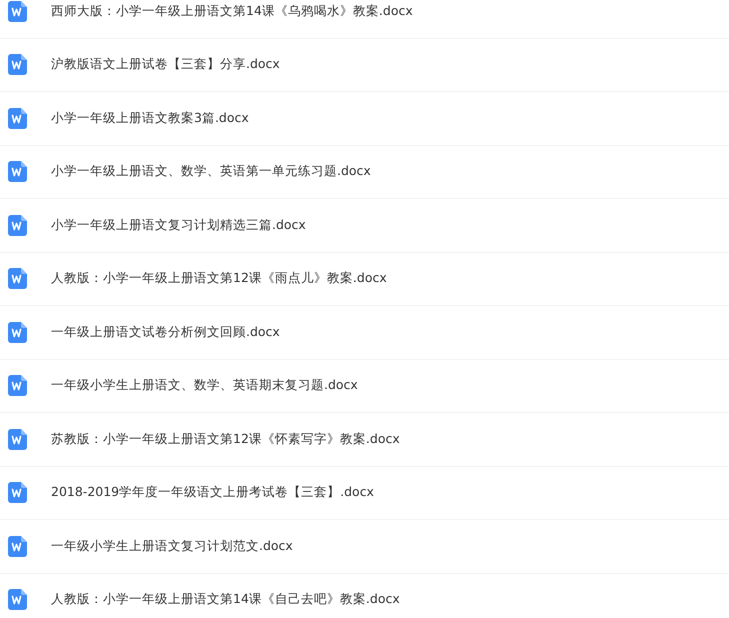 The height and width of the screenshot is (618, 729). I want to click on file-link: 西师大版：小学一年级上册语文第14课《乌鸦喝水》教案.docx, so click(232, 11).